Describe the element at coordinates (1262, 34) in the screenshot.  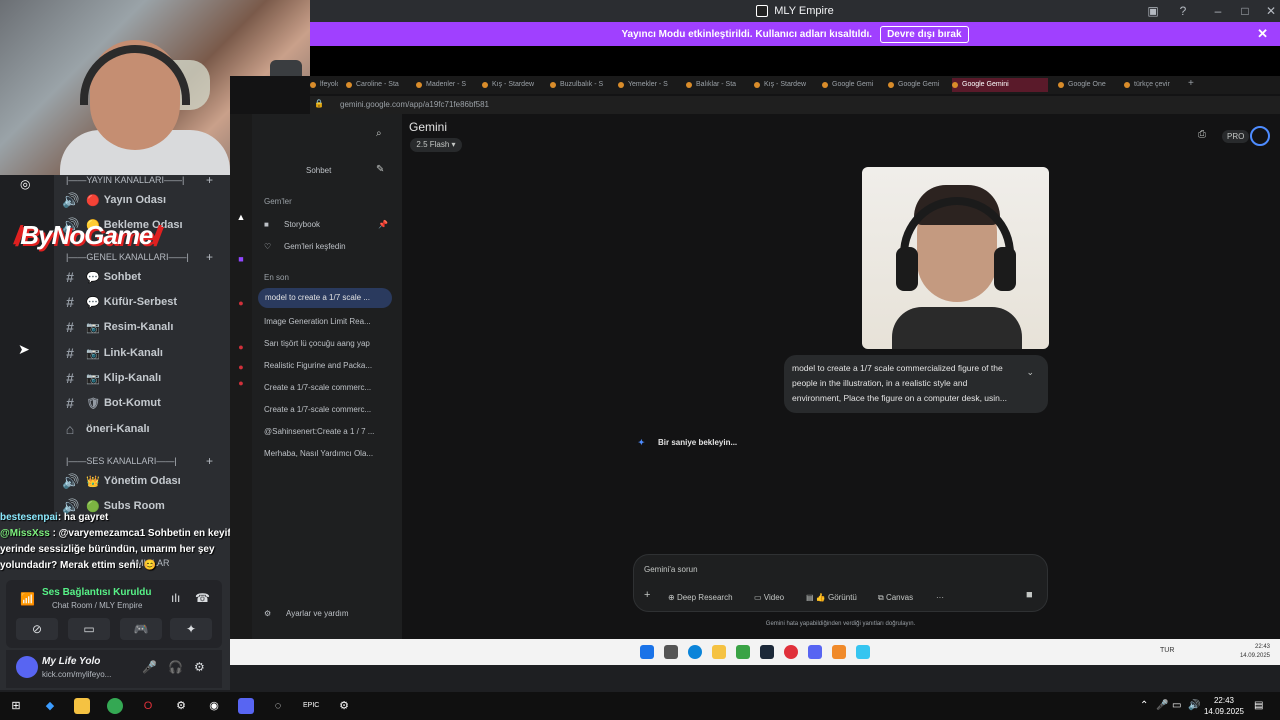
I see `banner-close-icon: ✕` at that location.